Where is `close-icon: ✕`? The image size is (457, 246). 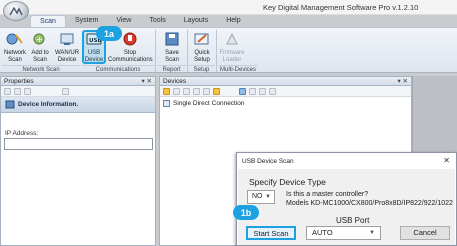
close-icon: ✕ is located at coordinates (446, 160).